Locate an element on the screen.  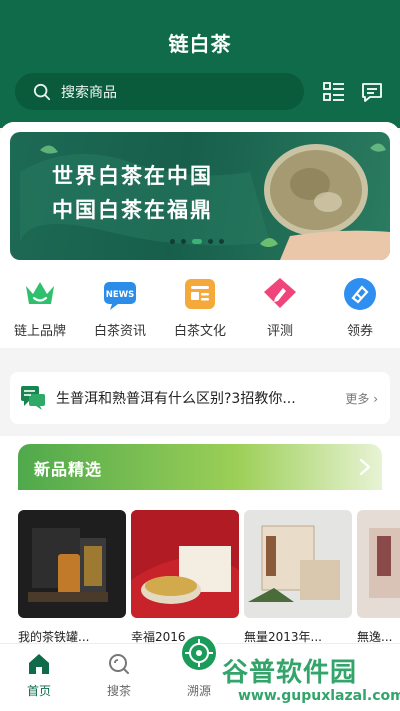
new-products-header: 新品精选 is located at coordinates (200, 467).